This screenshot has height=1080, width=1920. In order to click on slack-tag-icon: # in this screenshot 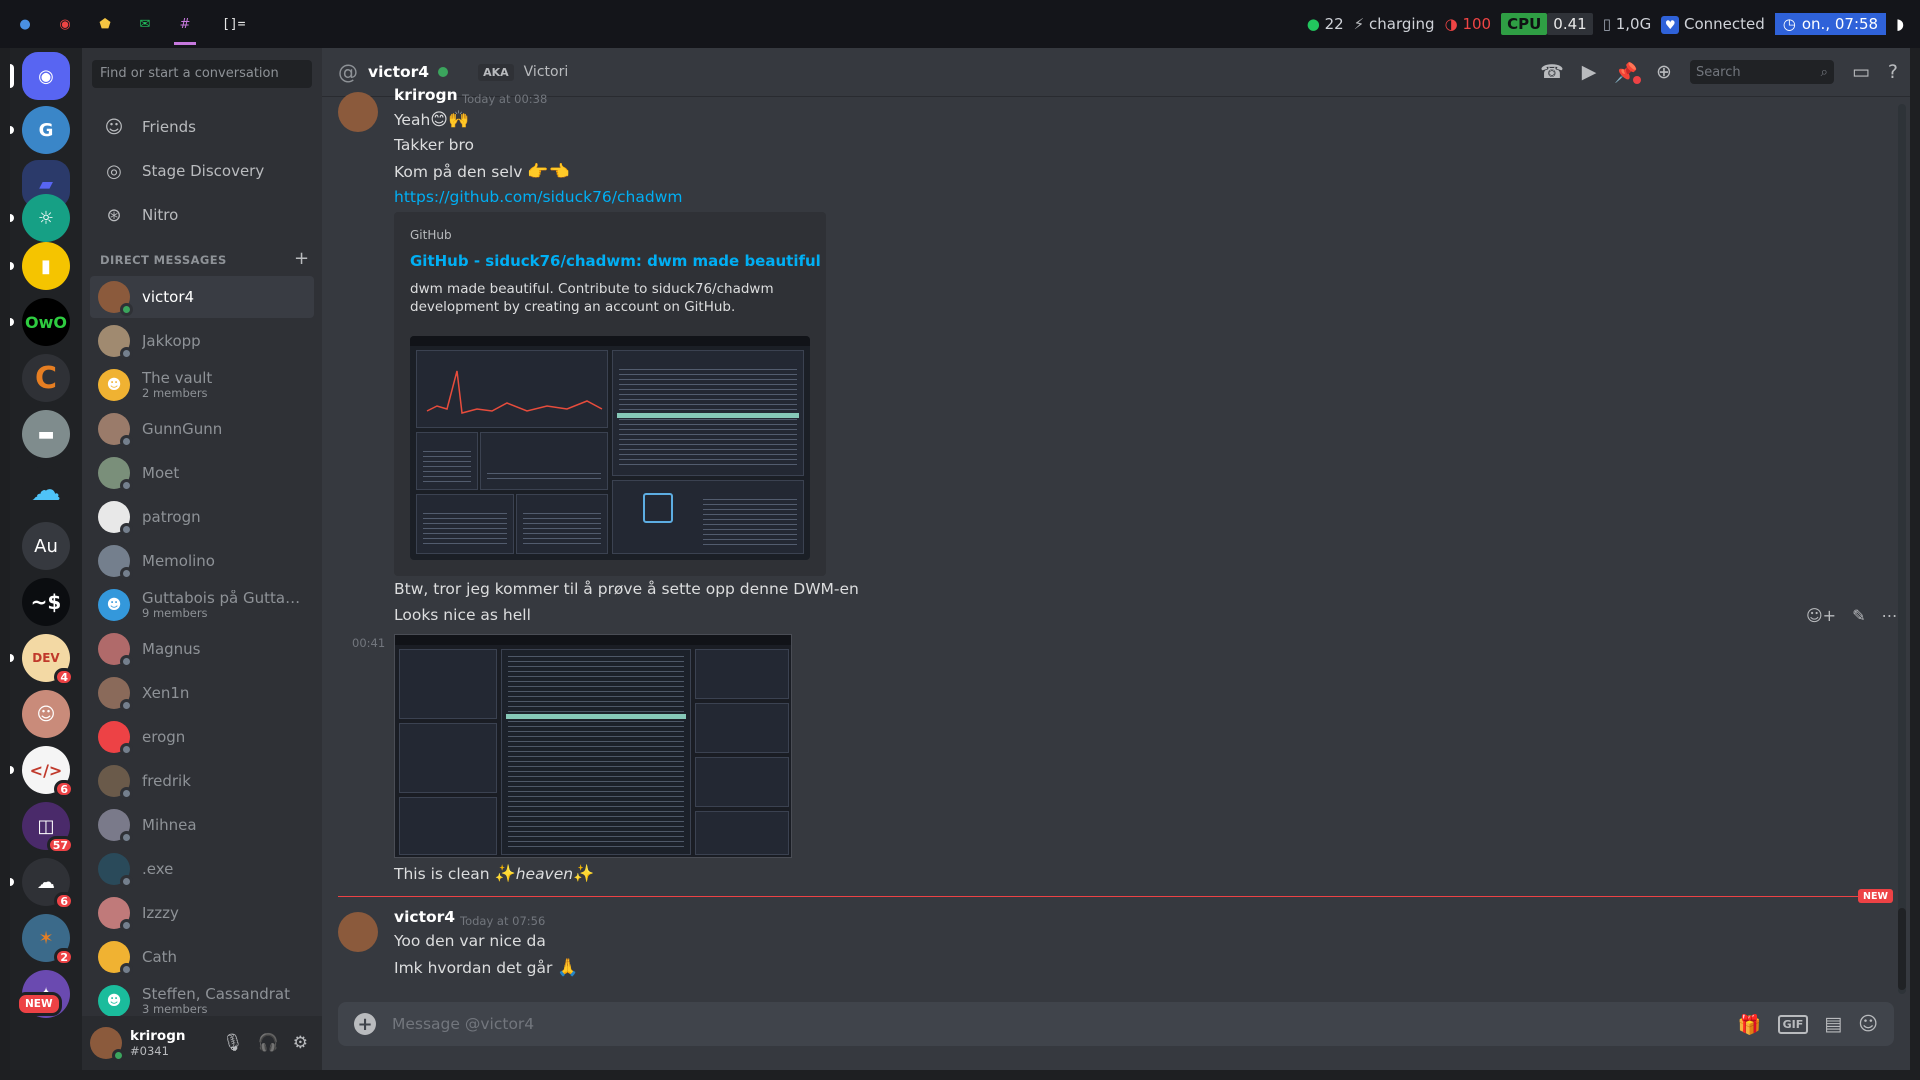, I will do `click(185, 30)`.